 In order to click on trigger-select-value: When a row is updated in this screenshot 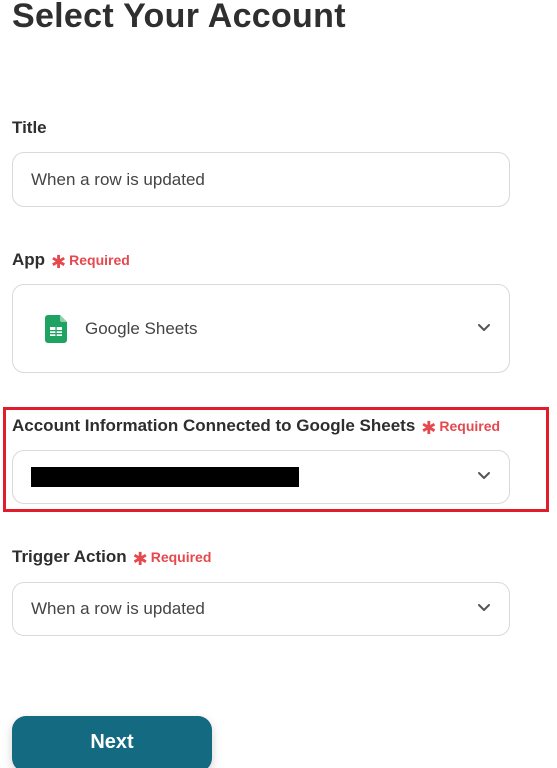, I will do `click(118, 608)`.